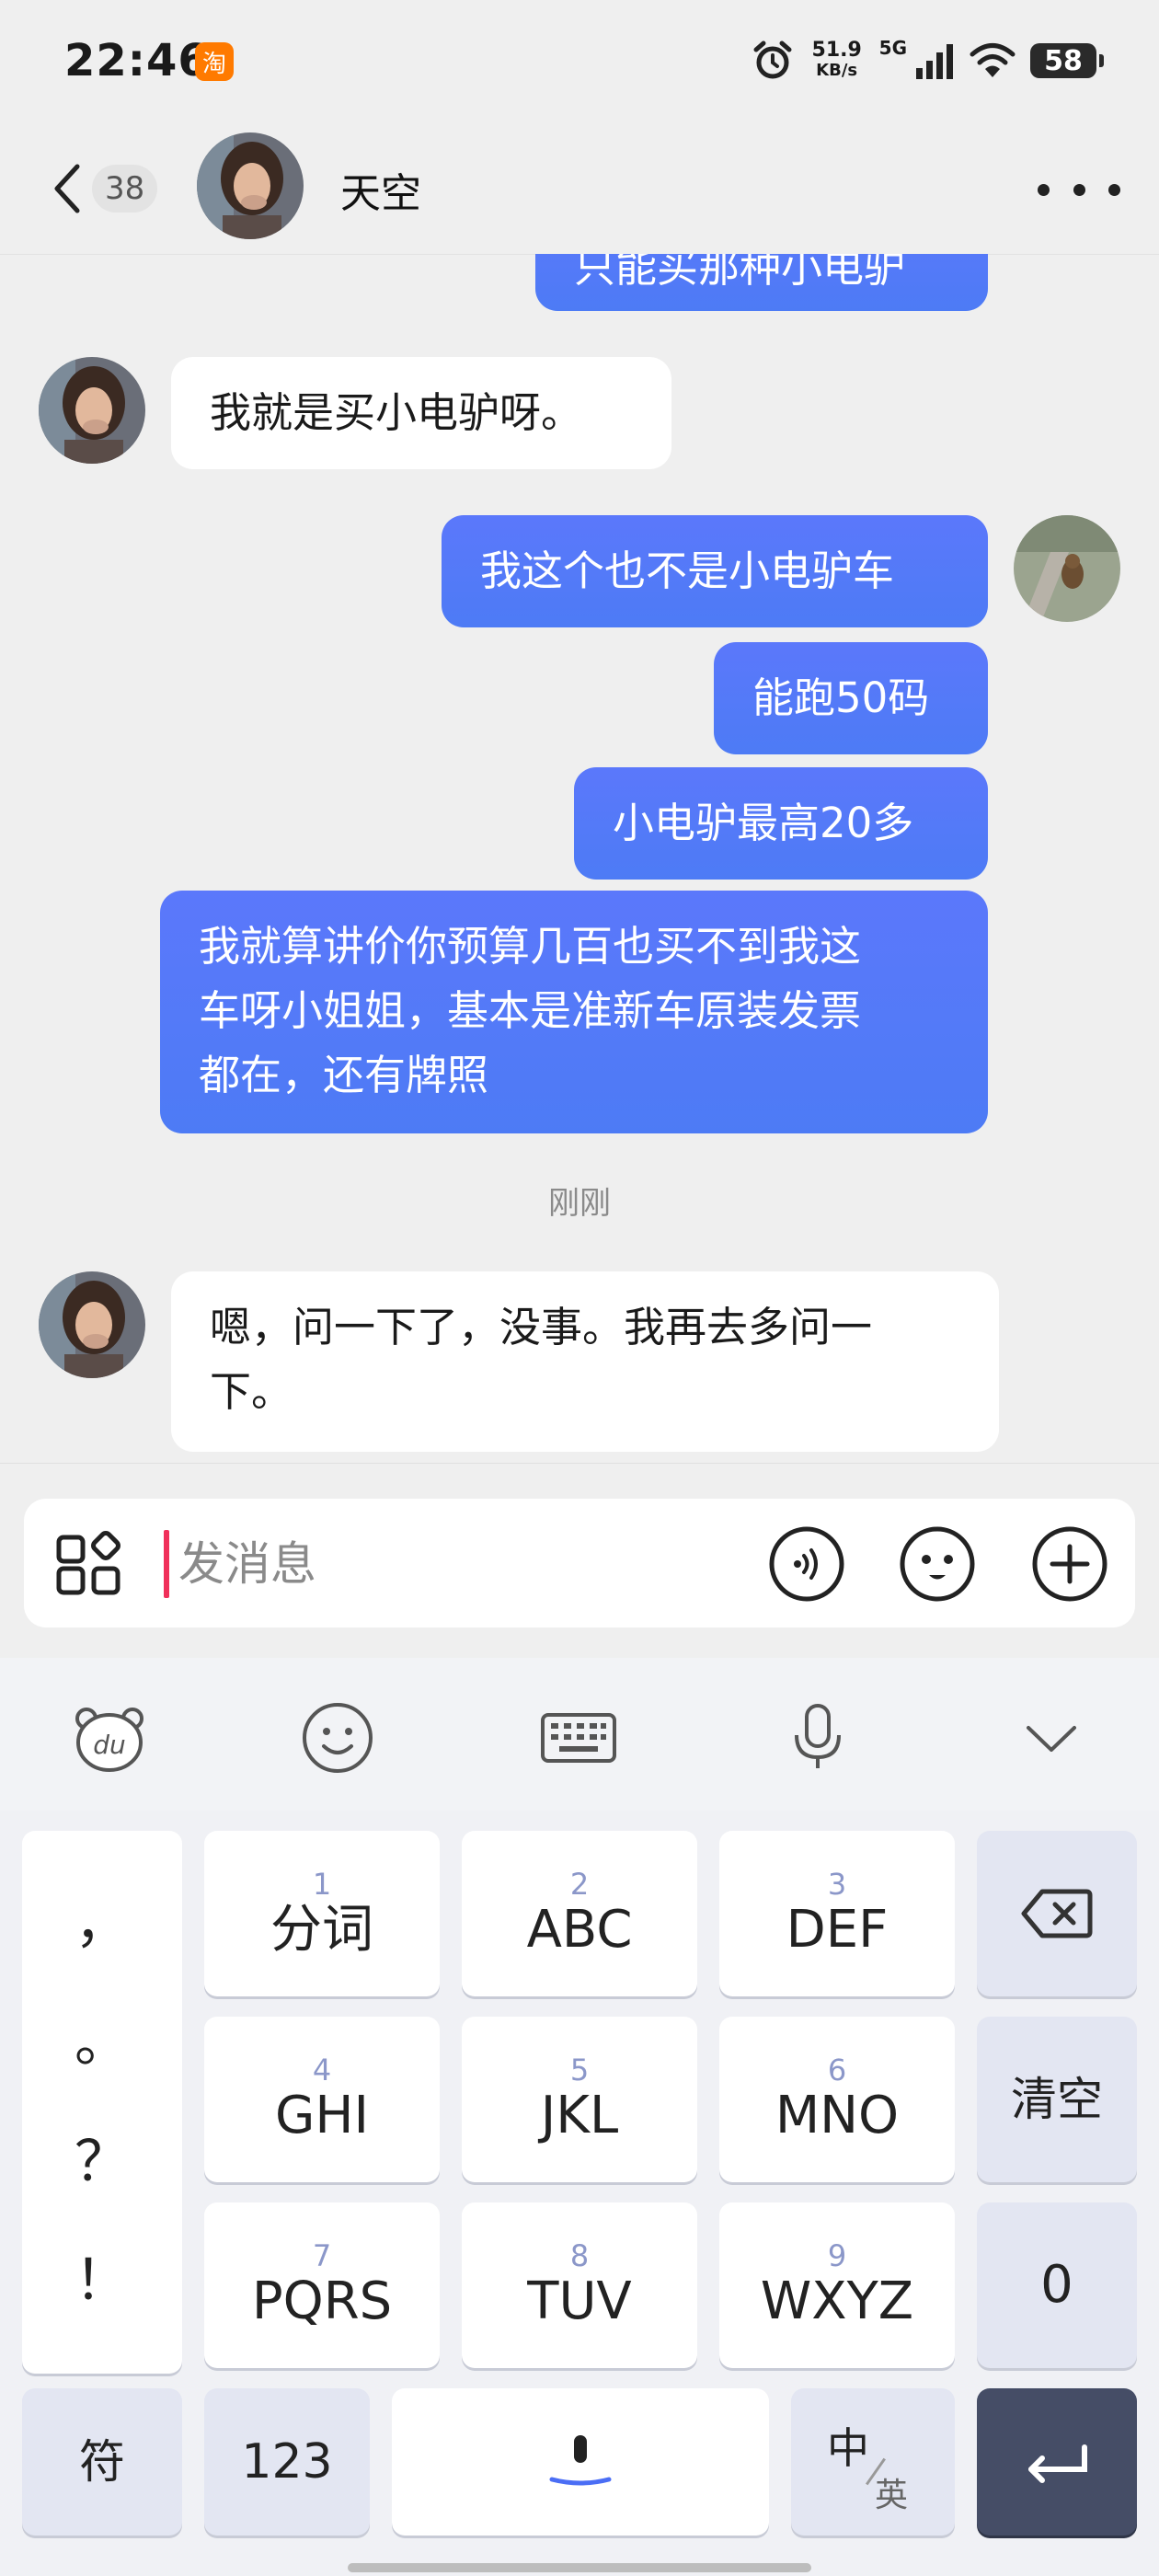 This screenshot has width=1159, height=2576. What do you see at coordinates (715, 571) in the screenshot?
I see `message-bubble-outgoing: 我这个也不是小电驴车` at bounding box center [715, 571].